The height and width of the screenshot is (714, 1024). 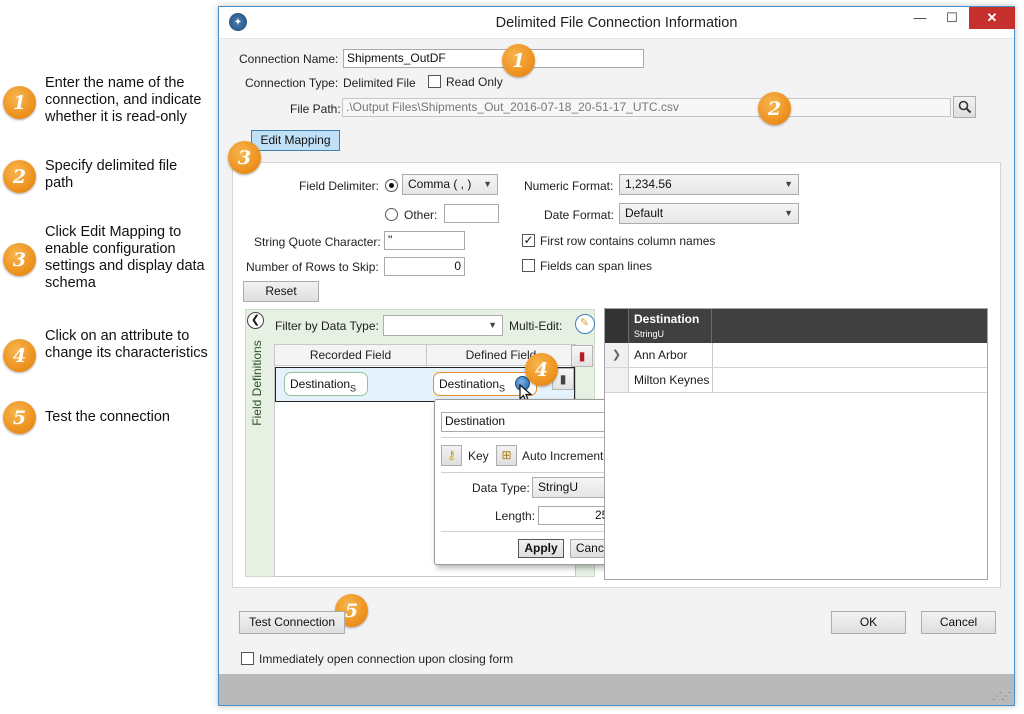 What do you see at coordinates (478, 456) in the screenshot?
I see `key-label: Key` at bounding box center [478, 456].